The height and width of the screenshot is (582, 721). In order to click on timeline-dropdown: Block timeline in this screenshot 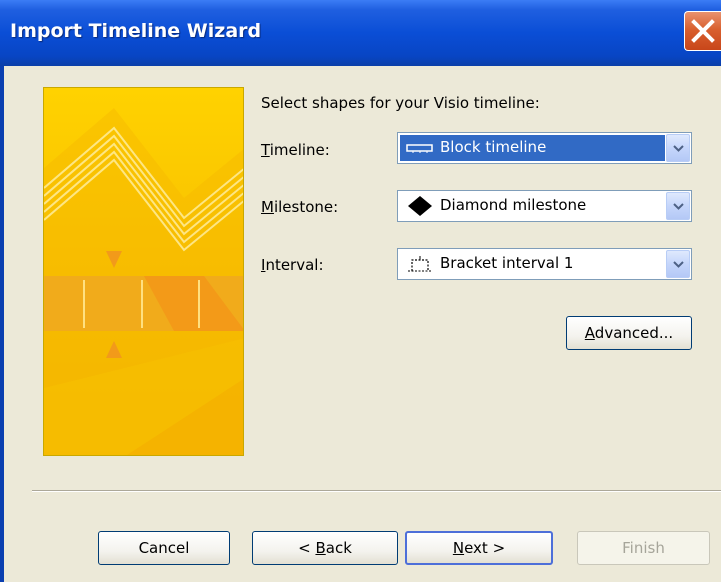, I will do `click(544, 148)`.